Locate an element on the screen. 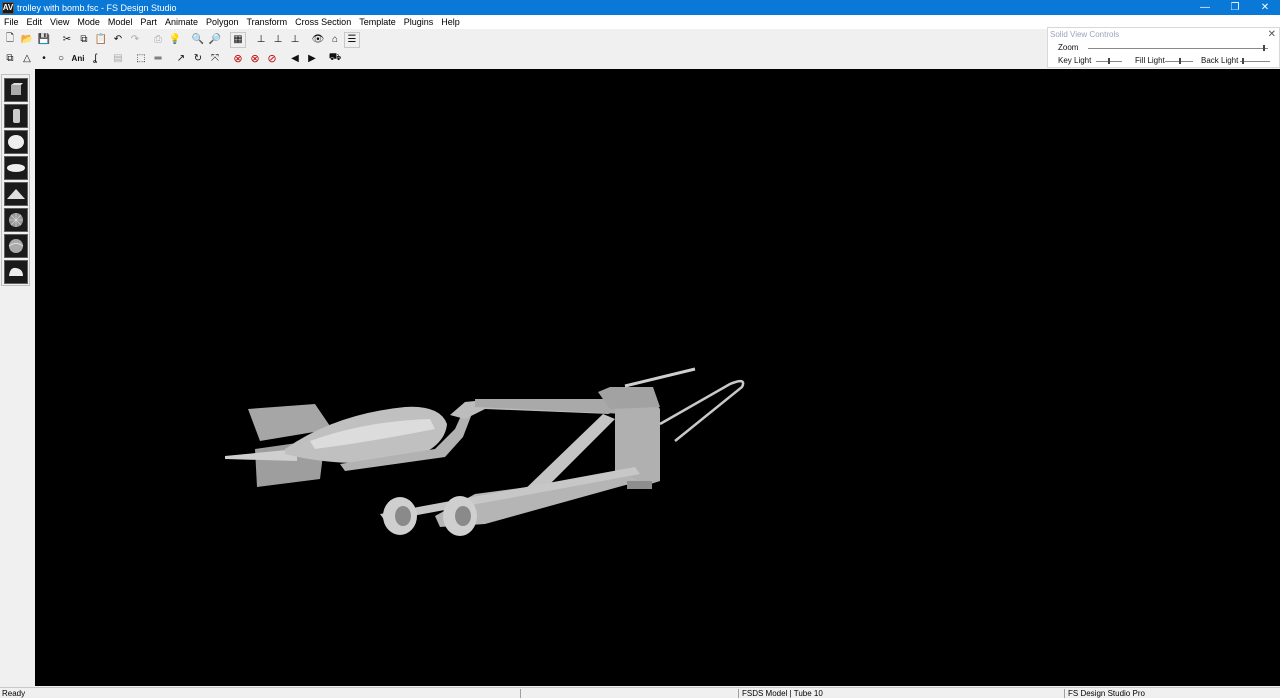  sphere-primitive-button is located at coordinates (16, 142).